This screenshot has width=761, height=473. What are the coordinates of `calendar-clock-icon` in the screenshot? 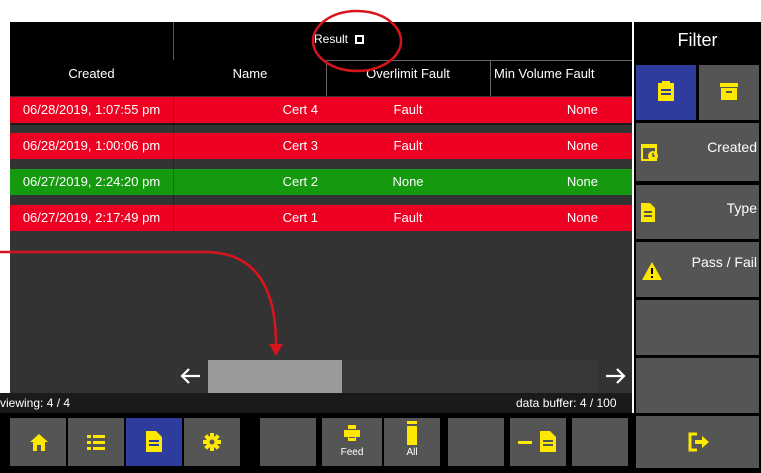 It's located at (649, 152).